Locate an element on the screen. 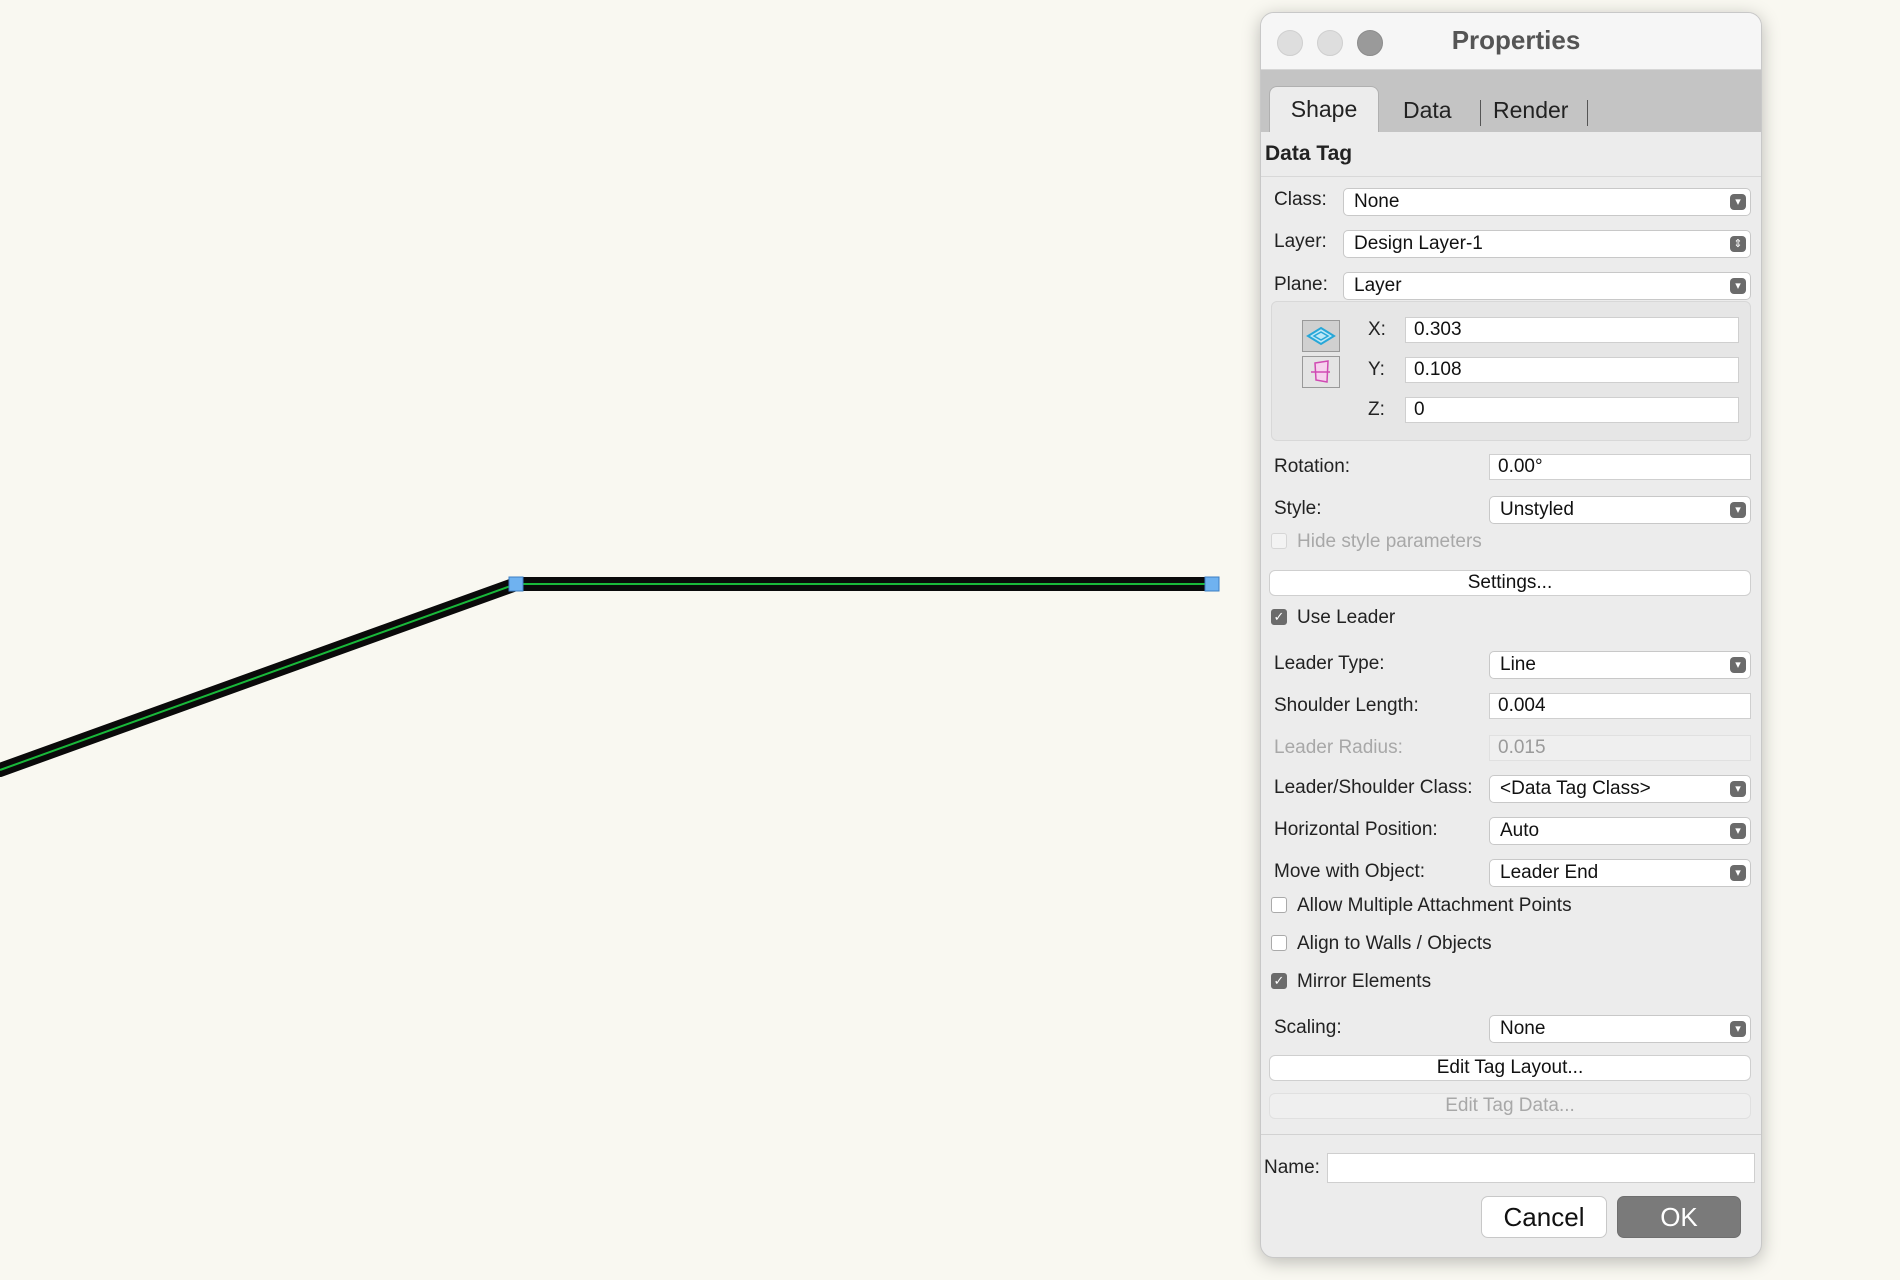 Image resolution: width=1900 pixels, height=1280 pixels. leader-radius-field: 0.015 is located at coordinates (1620, 748).